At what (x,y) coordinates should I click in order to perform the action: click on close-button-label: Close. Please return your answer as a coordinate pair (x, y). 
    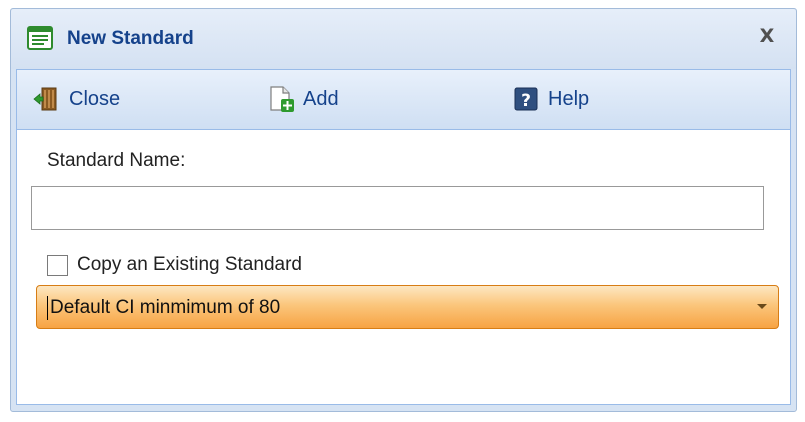
    Looking at the image, I should click on (95, 98).